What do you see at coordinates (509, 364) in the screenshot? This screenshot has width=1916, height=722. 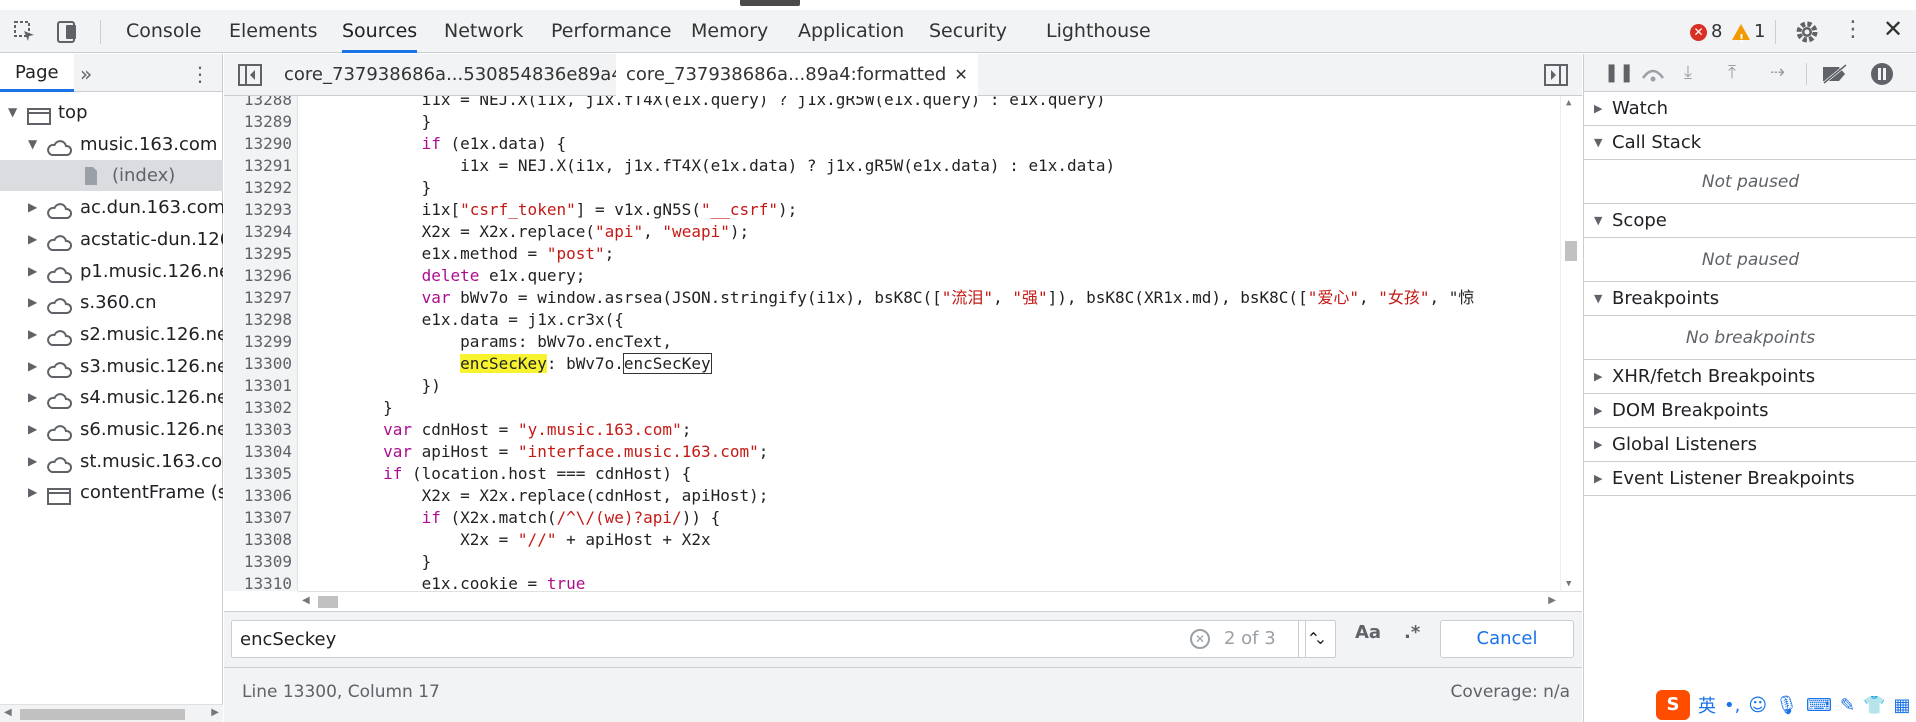 I see `code-line: encSecKey: bWv7o.encSecKey` at bounding box center [509, 364].